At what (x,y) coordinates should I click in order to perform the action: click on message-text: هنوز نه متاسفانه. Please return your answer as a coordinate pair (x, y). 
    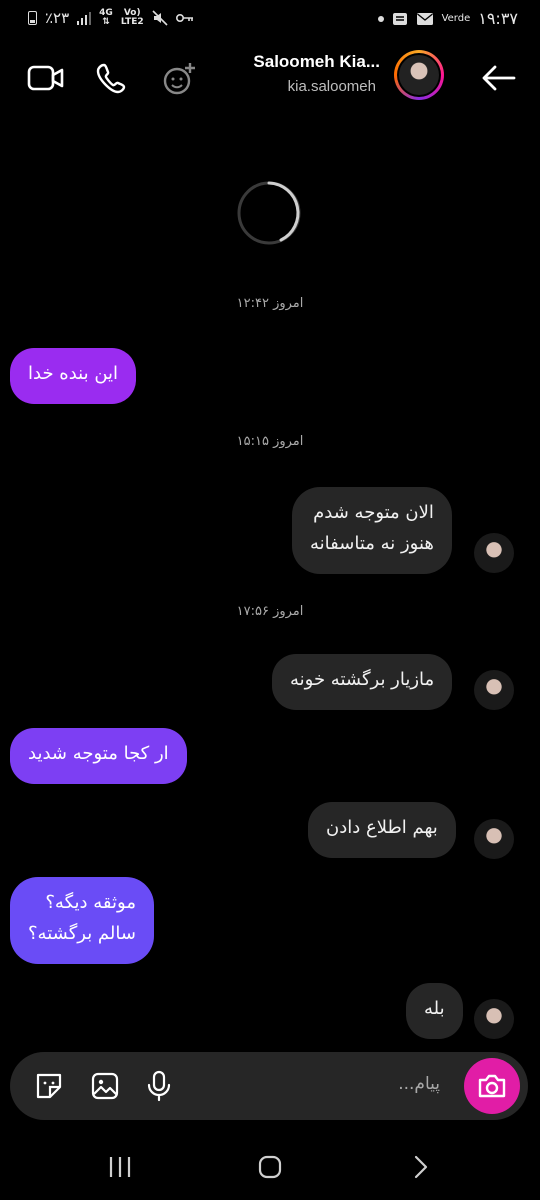
    Looking at the image, I should click on (372, 543).